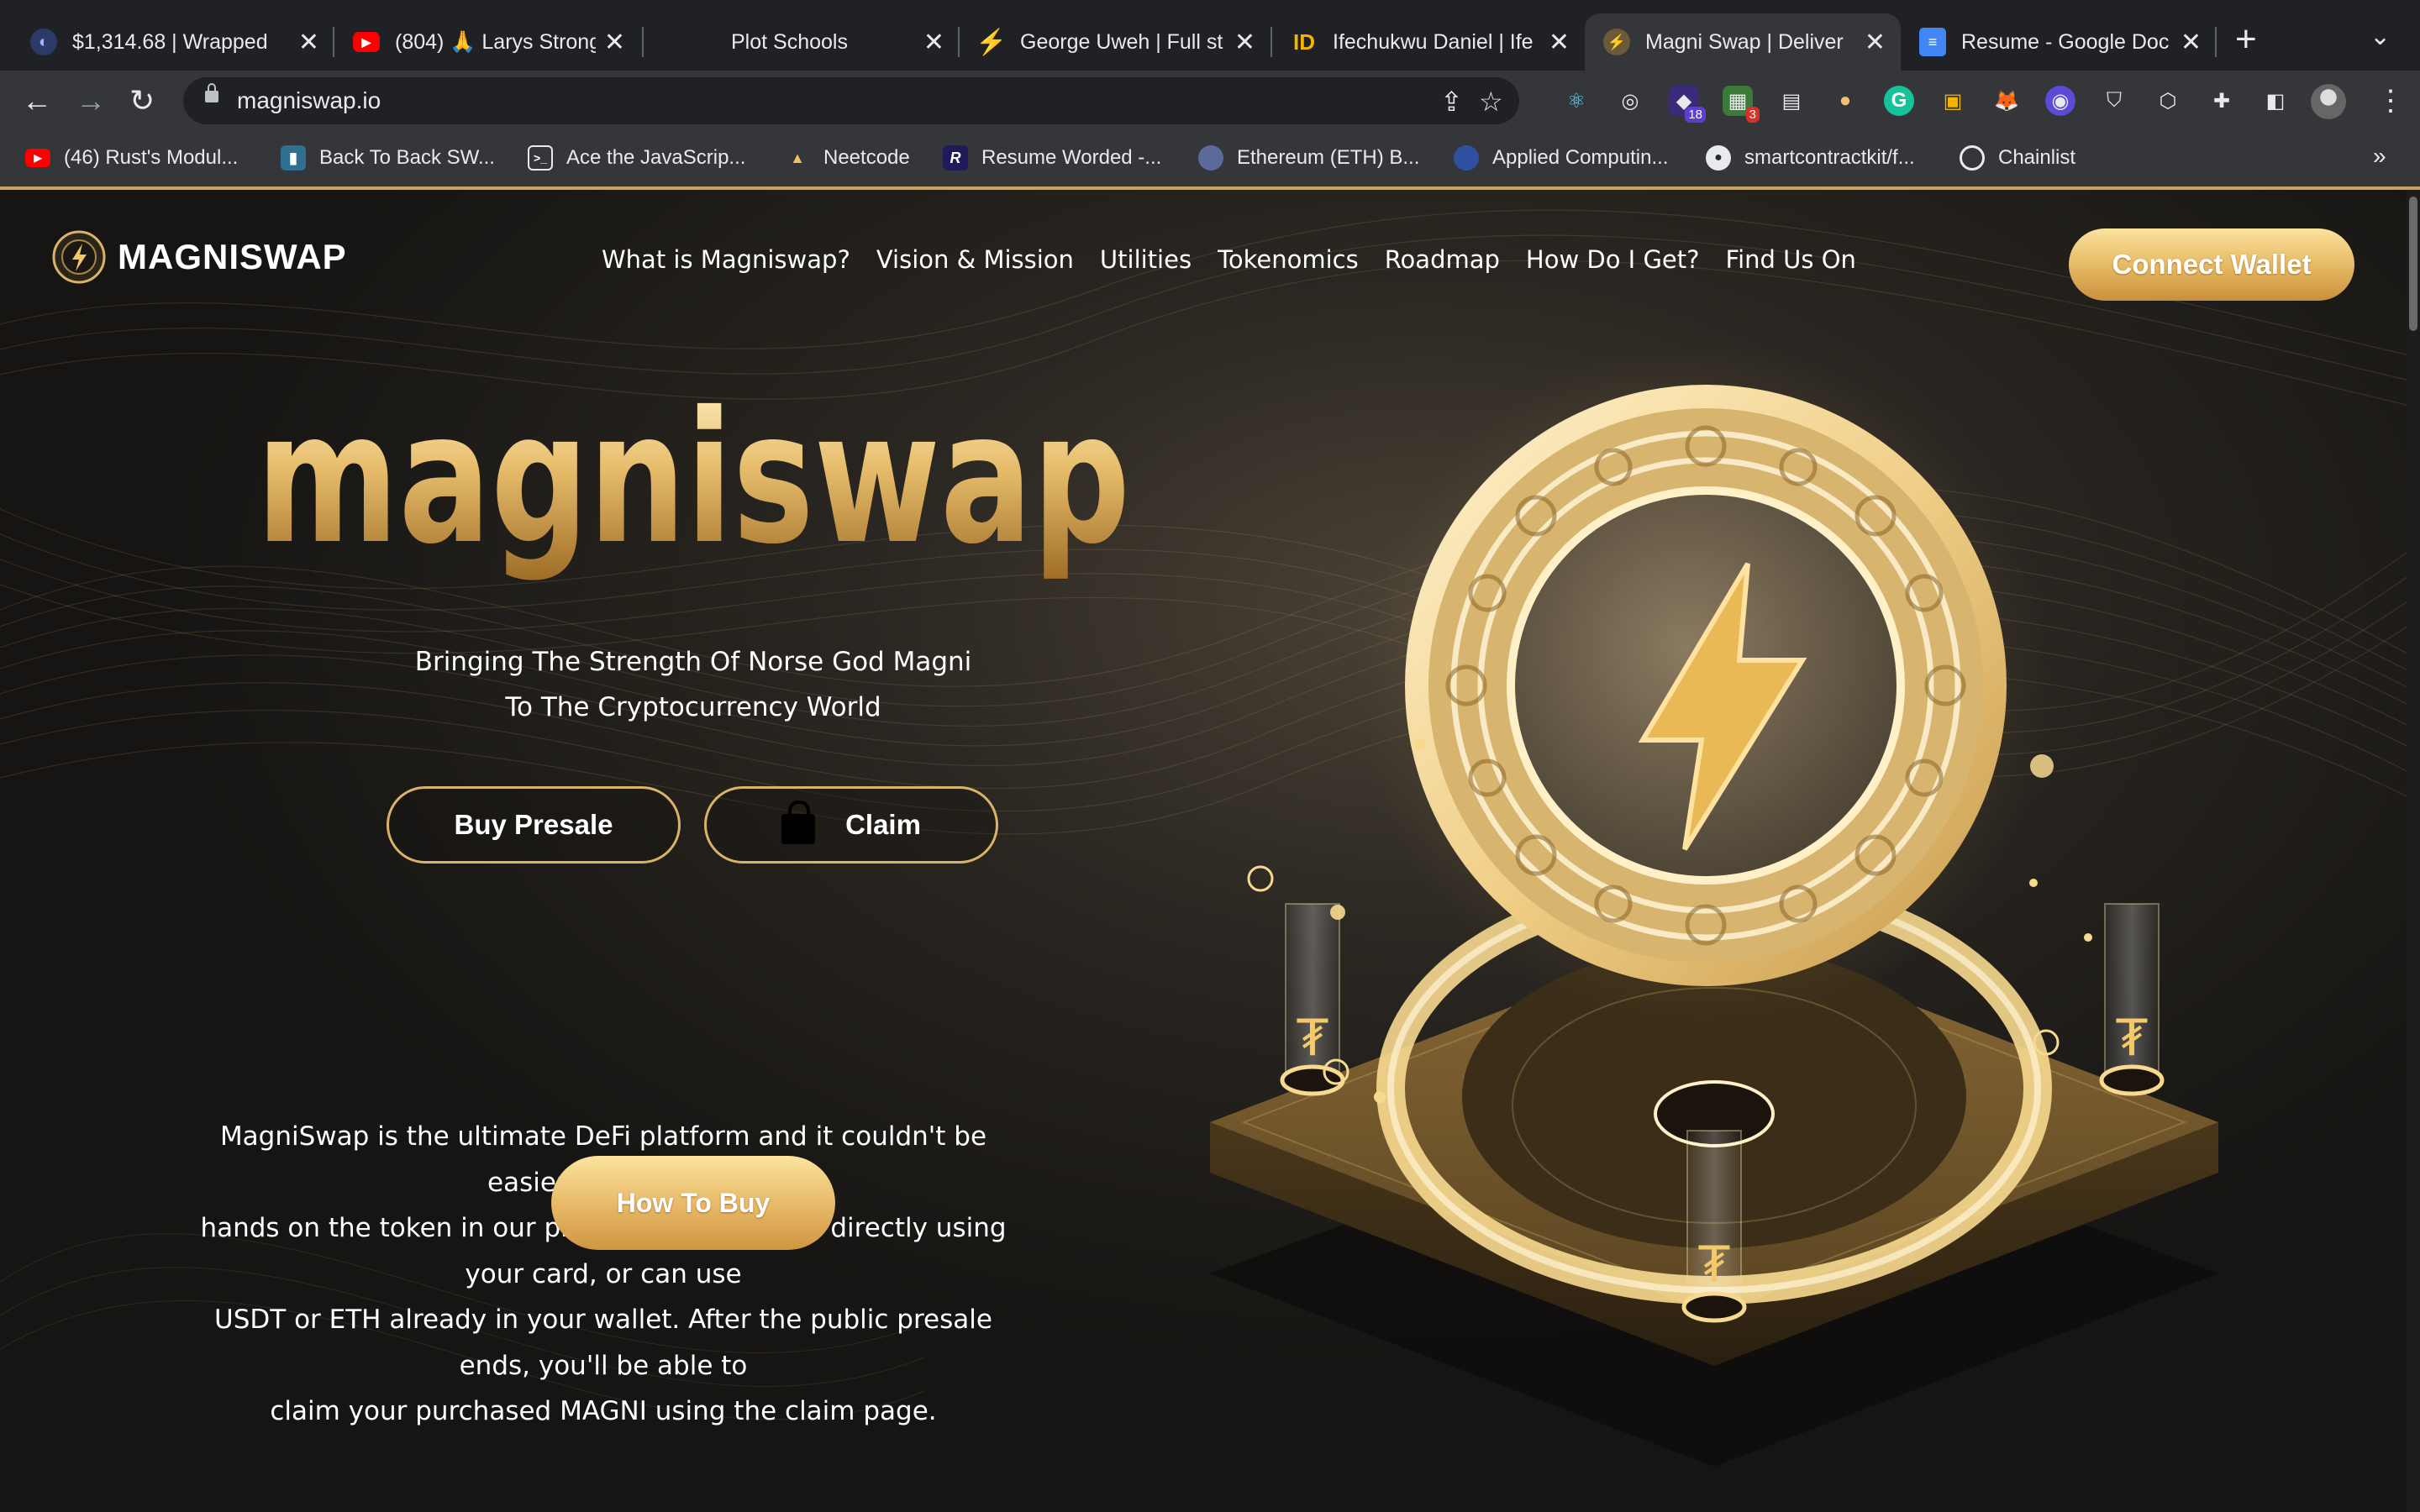  I want to click on moon-icon, so click(1210, 158).